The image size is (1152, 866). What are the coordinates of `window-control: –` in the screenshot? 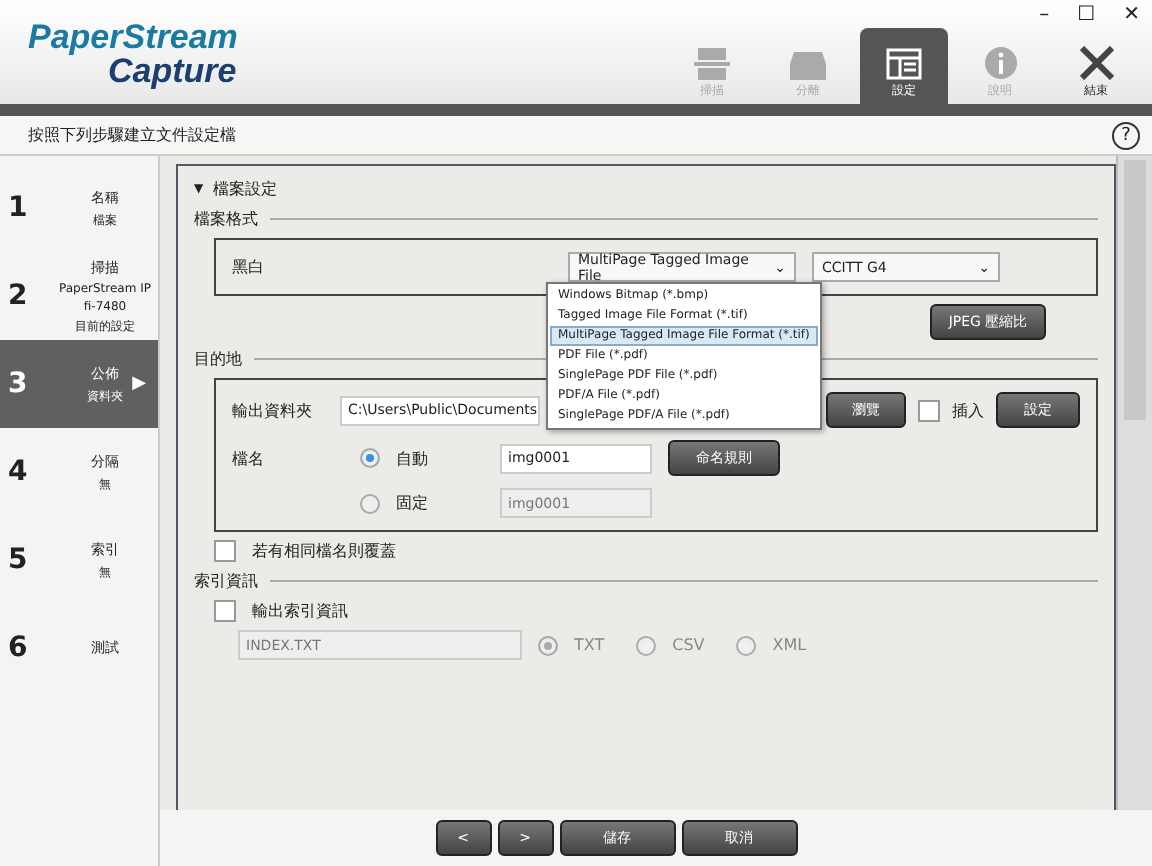 It's located at (1044, 15).